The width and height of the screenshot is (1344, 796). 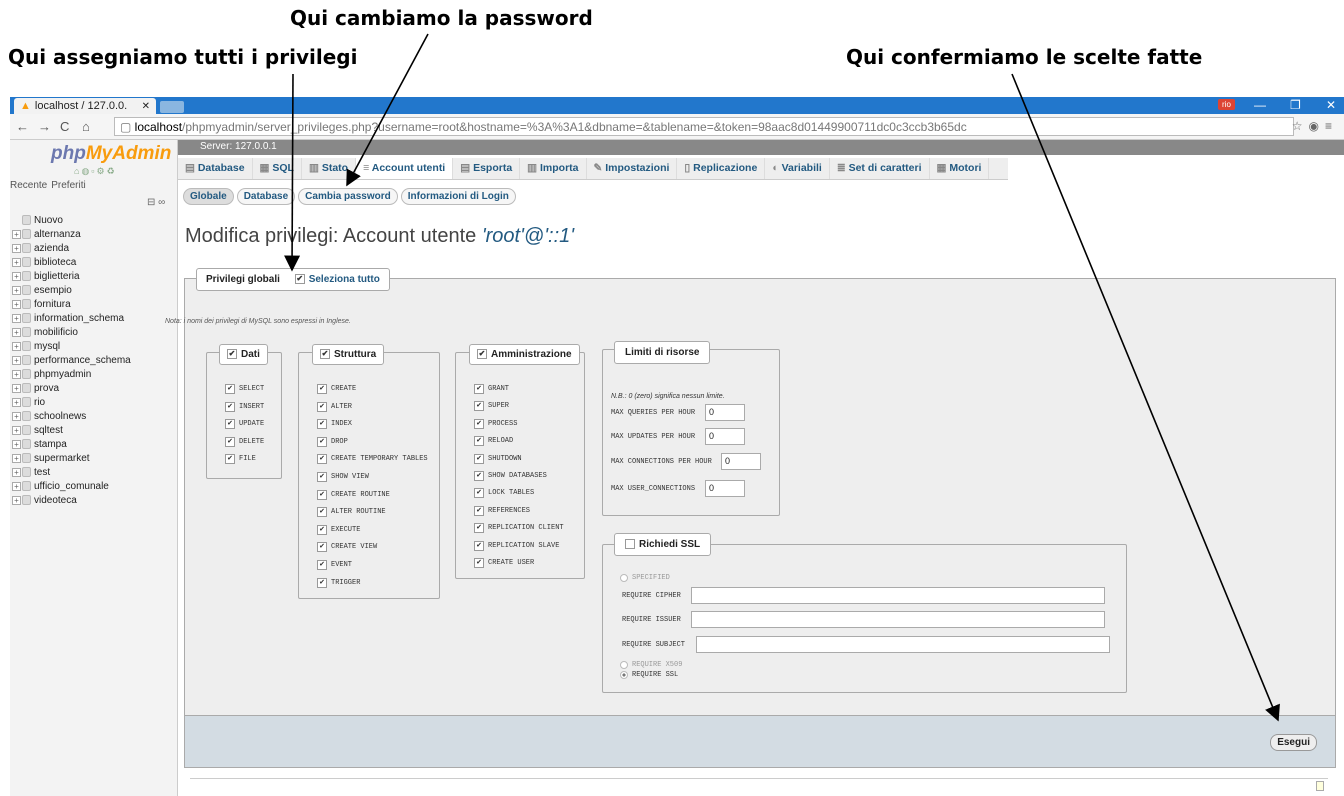 What do you see at coordinates (1317, 126) in the screenshot?
I see `extension-icon: ◉` at bounding box center [1317, 126].